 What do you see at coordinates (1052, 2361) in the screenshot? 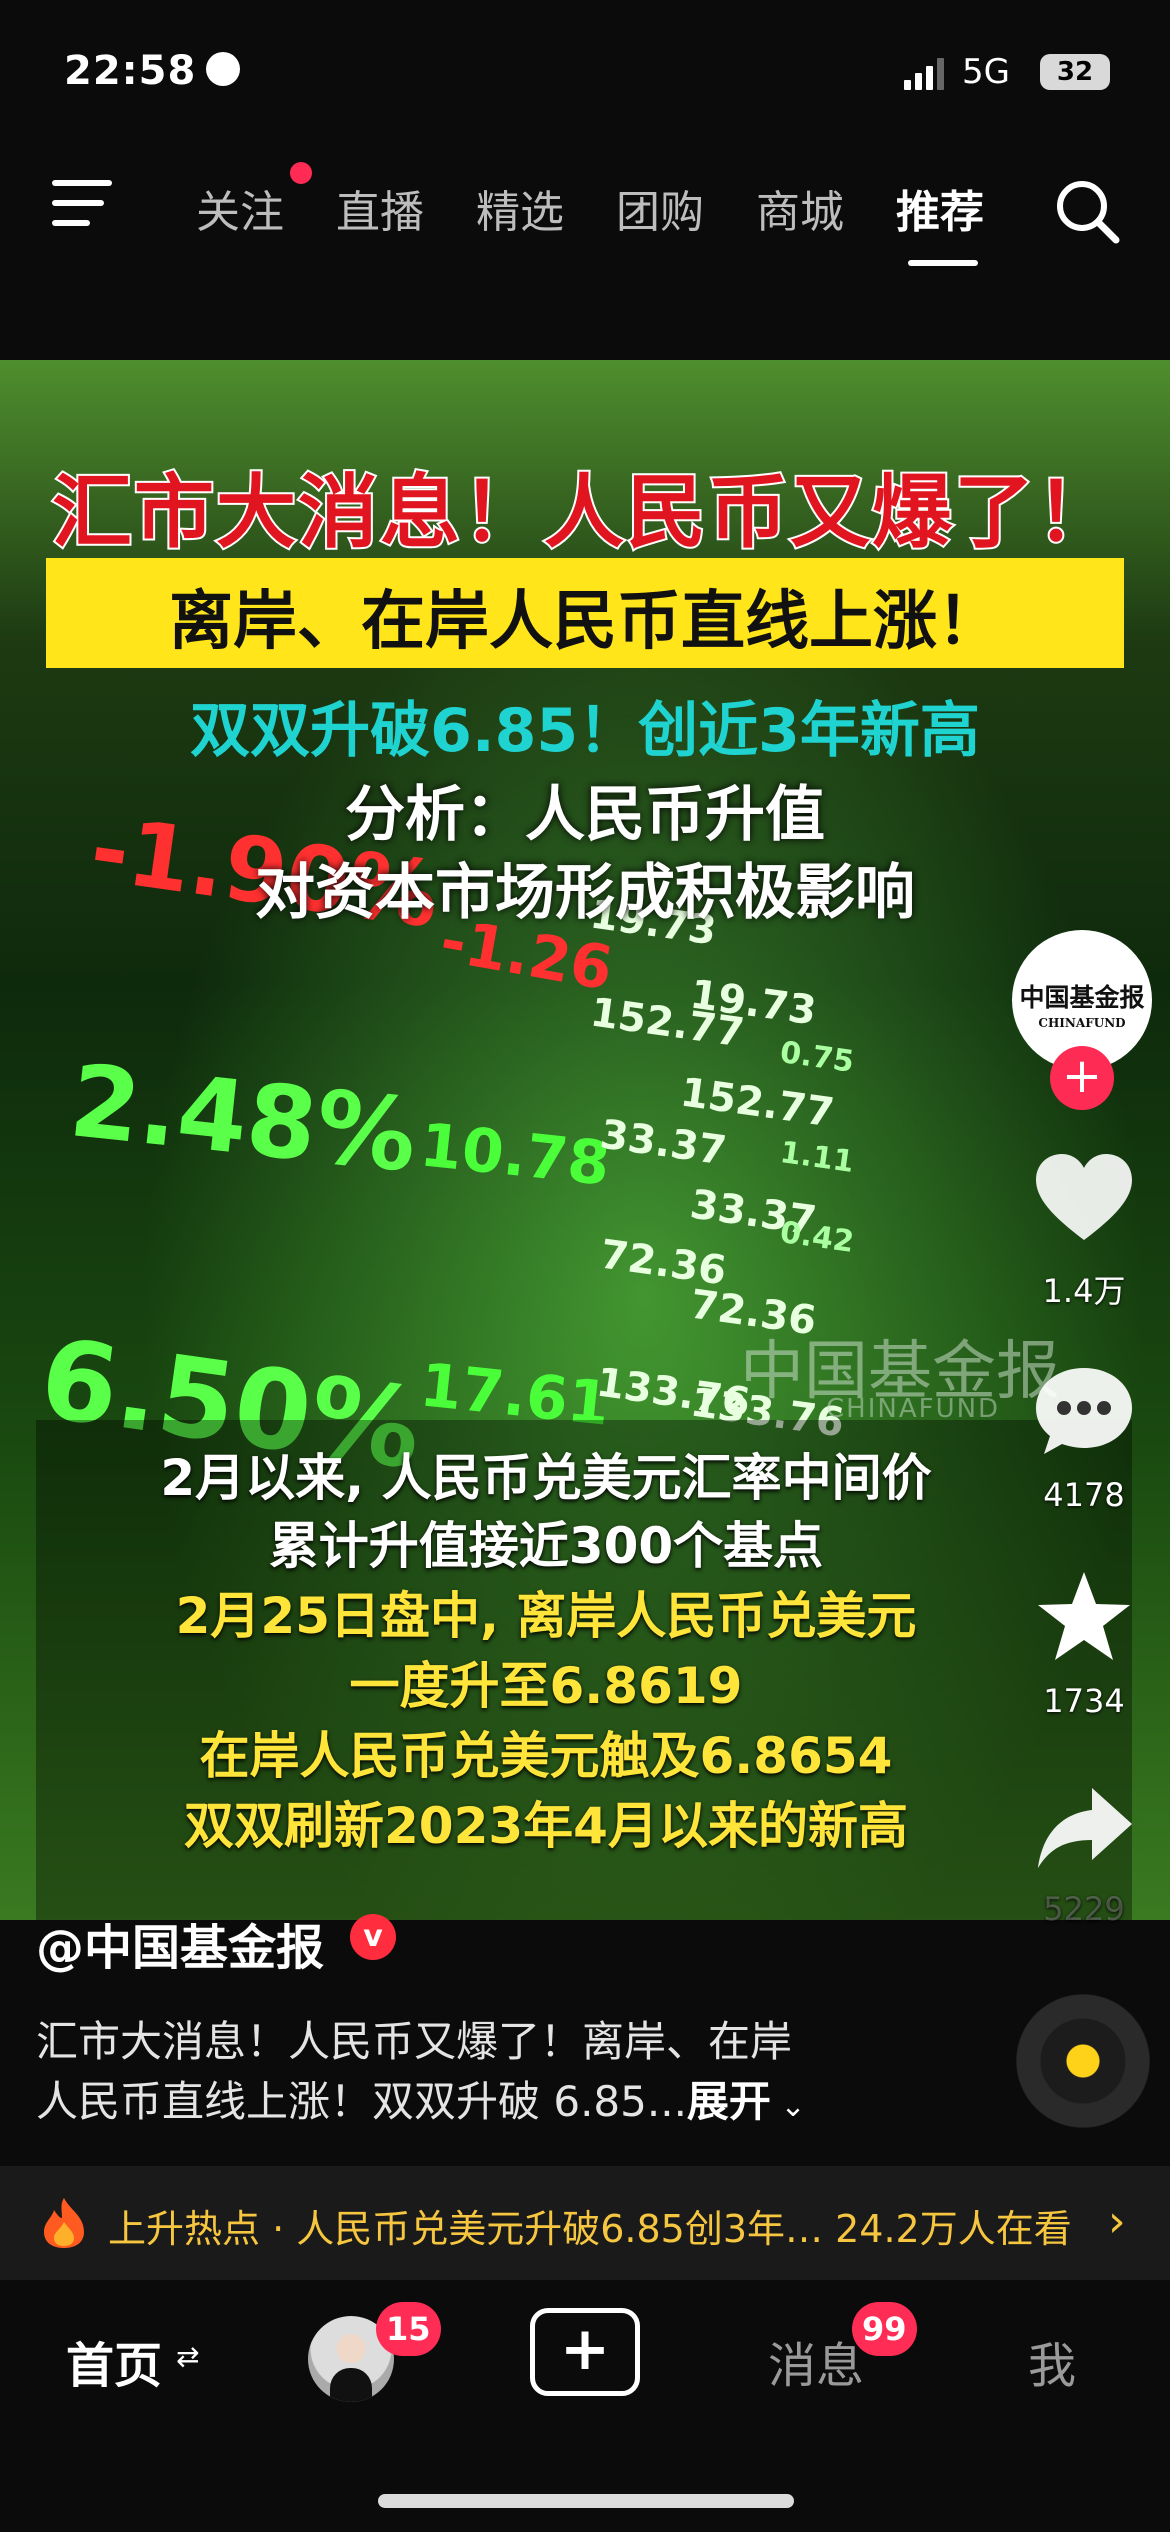
I see `tab-me: 我` at bounding box center [1052, 2361].